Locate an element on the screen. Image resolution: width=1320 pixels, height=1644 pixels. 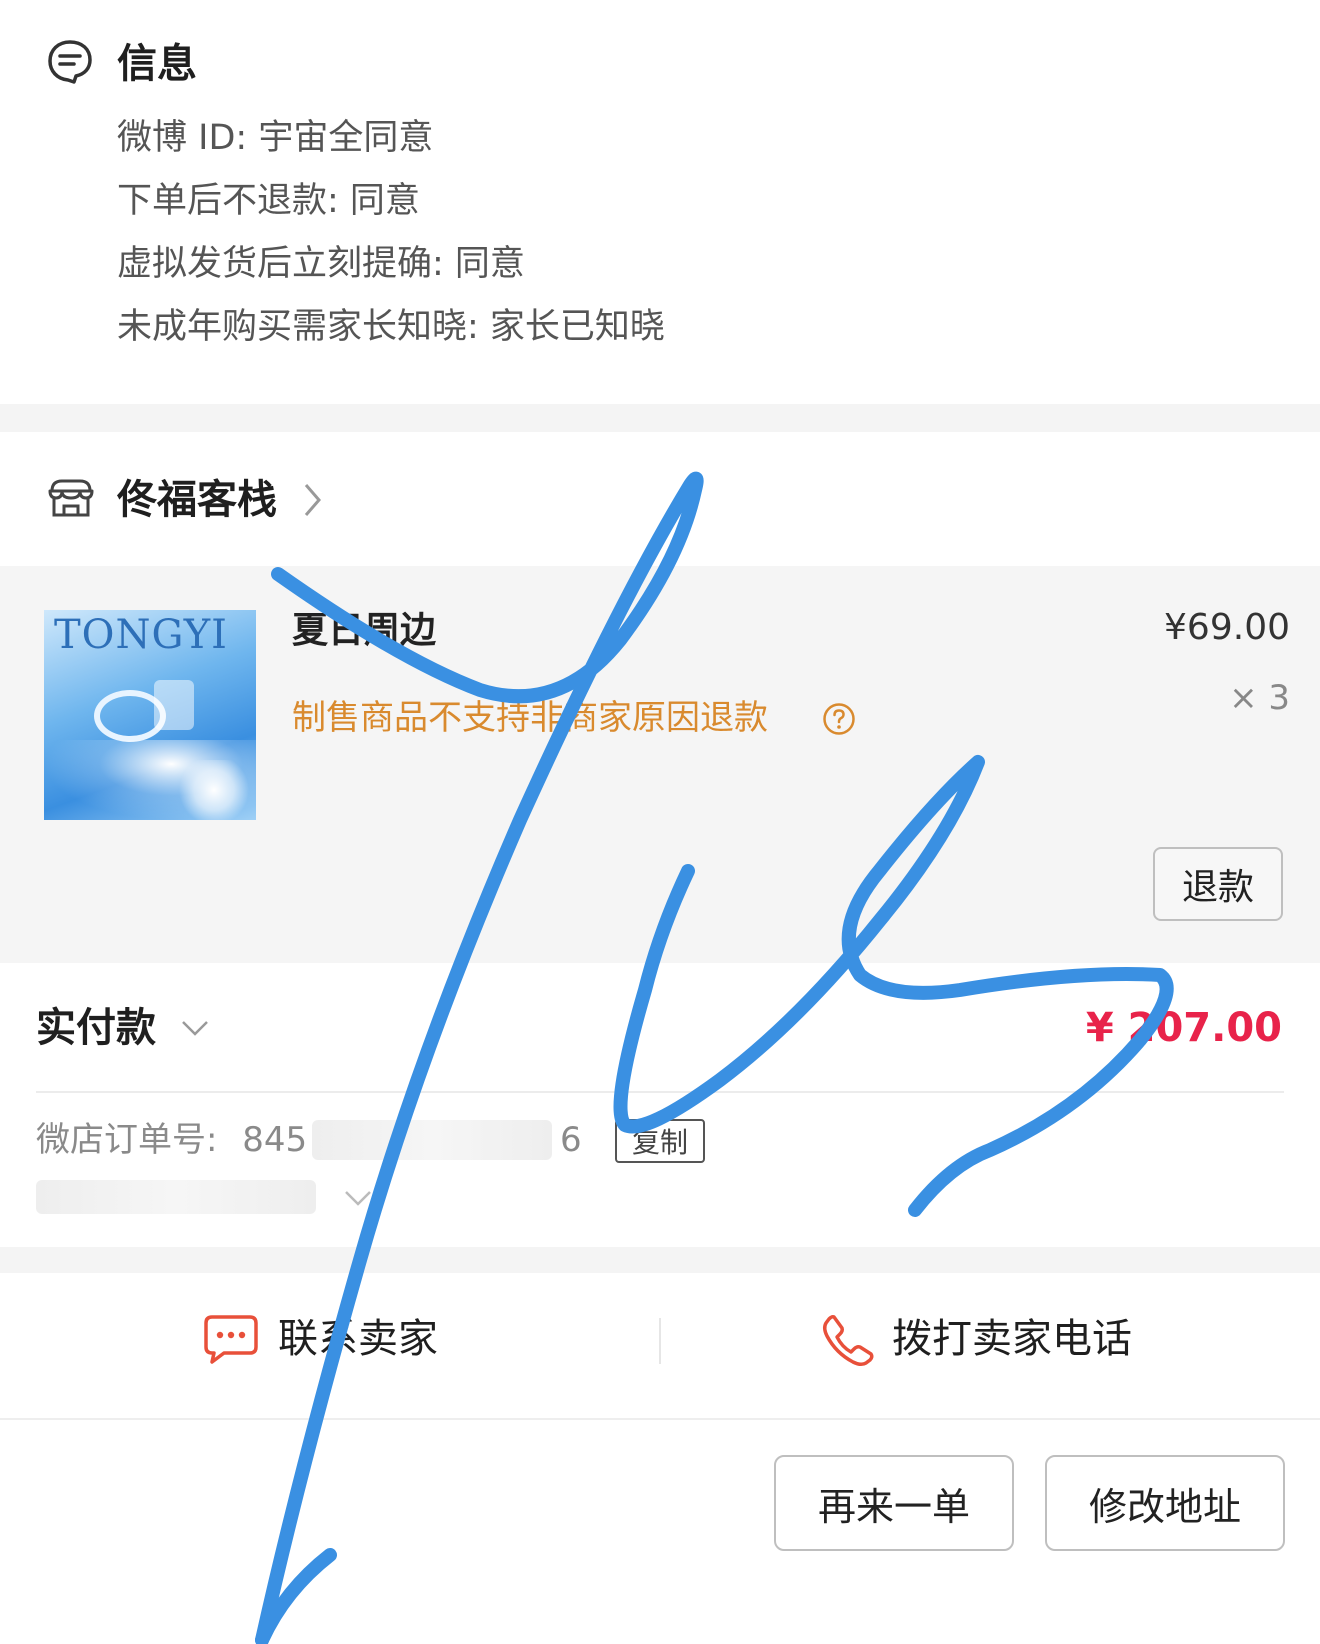
chat-icon is located at coordinates (231, 1339).